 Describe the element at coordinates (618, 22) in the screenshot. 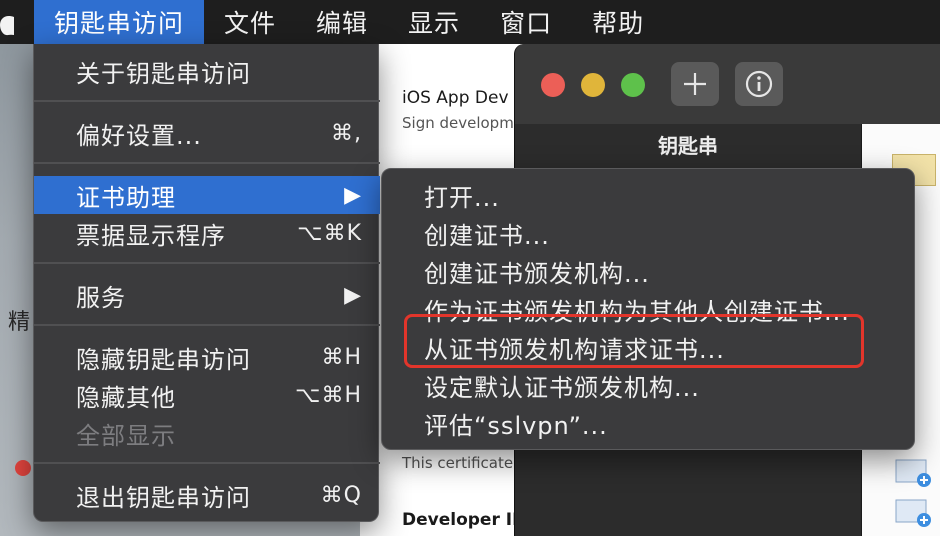

I see `menu-help: 帮助` at that location.